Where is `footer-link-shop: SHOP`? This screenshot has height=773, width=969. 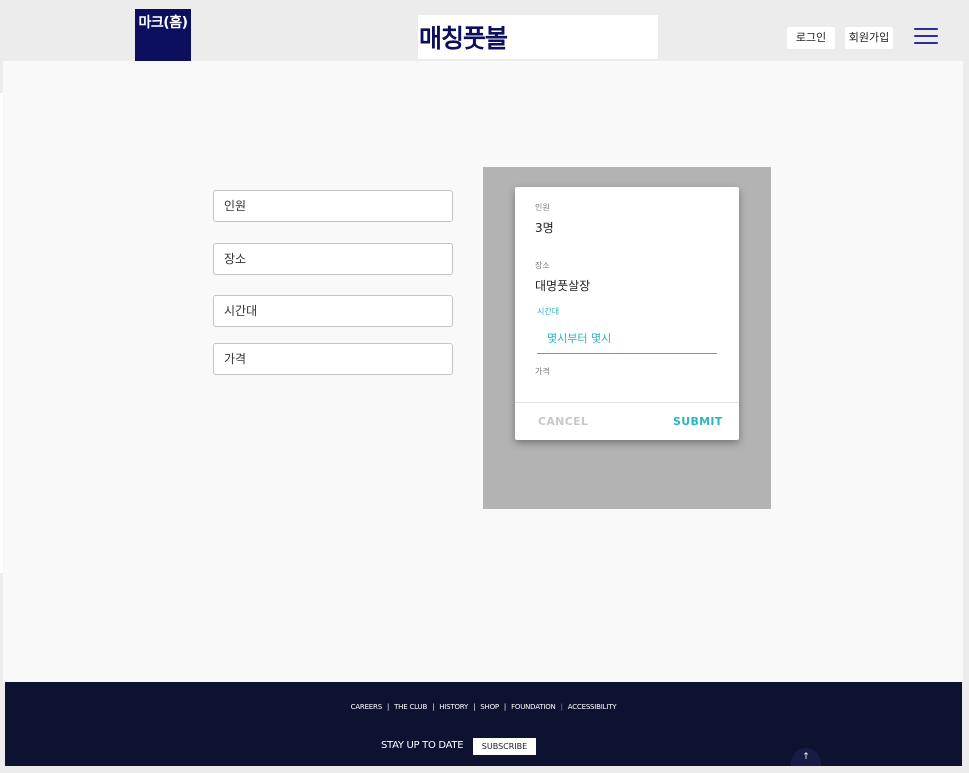
footer-link-shop: SHOP is located at coordinates (489, 707).